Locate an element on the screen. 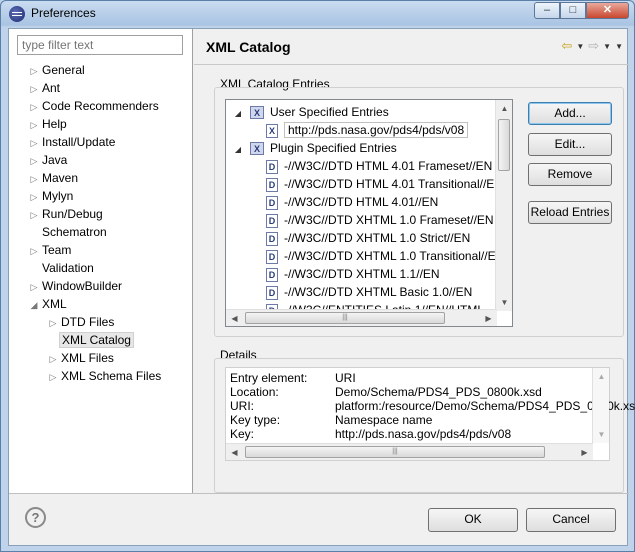 Image resolution: width=635 pixels, height=552 pixels. details-vertical-scrollbar: ▲ ▼ is located at coordinates (600, 405).